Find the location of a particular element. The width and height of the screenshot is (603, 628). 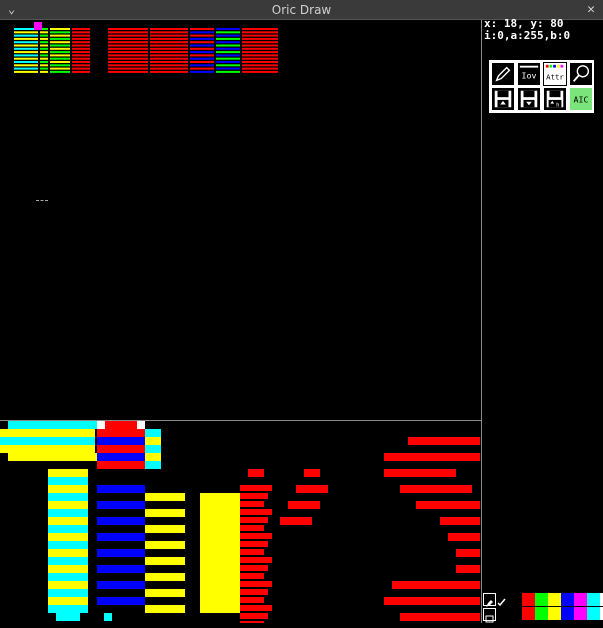

preview-dot is located at coordinates (38, 26).